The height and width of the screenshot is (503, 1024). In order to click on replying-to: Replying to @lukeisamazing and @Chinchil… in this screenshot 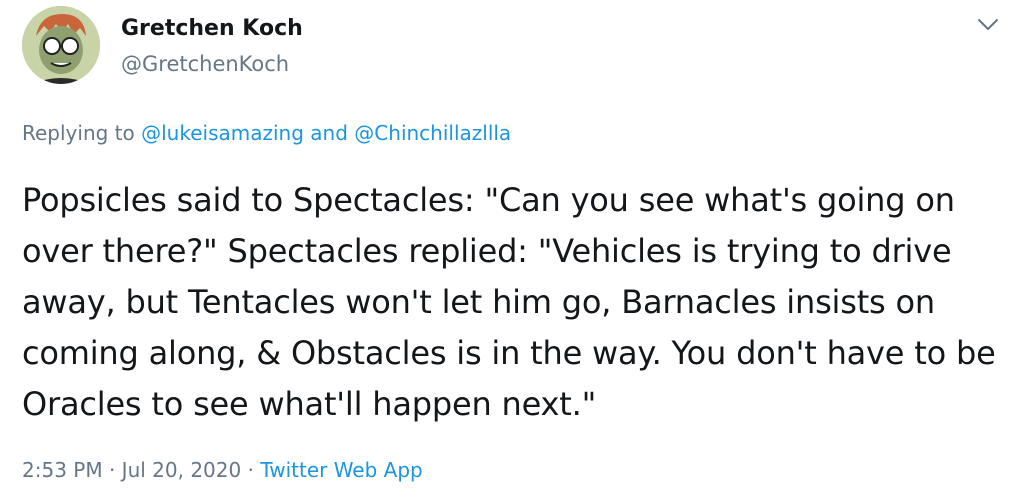, I will do `click(266, 133)`.